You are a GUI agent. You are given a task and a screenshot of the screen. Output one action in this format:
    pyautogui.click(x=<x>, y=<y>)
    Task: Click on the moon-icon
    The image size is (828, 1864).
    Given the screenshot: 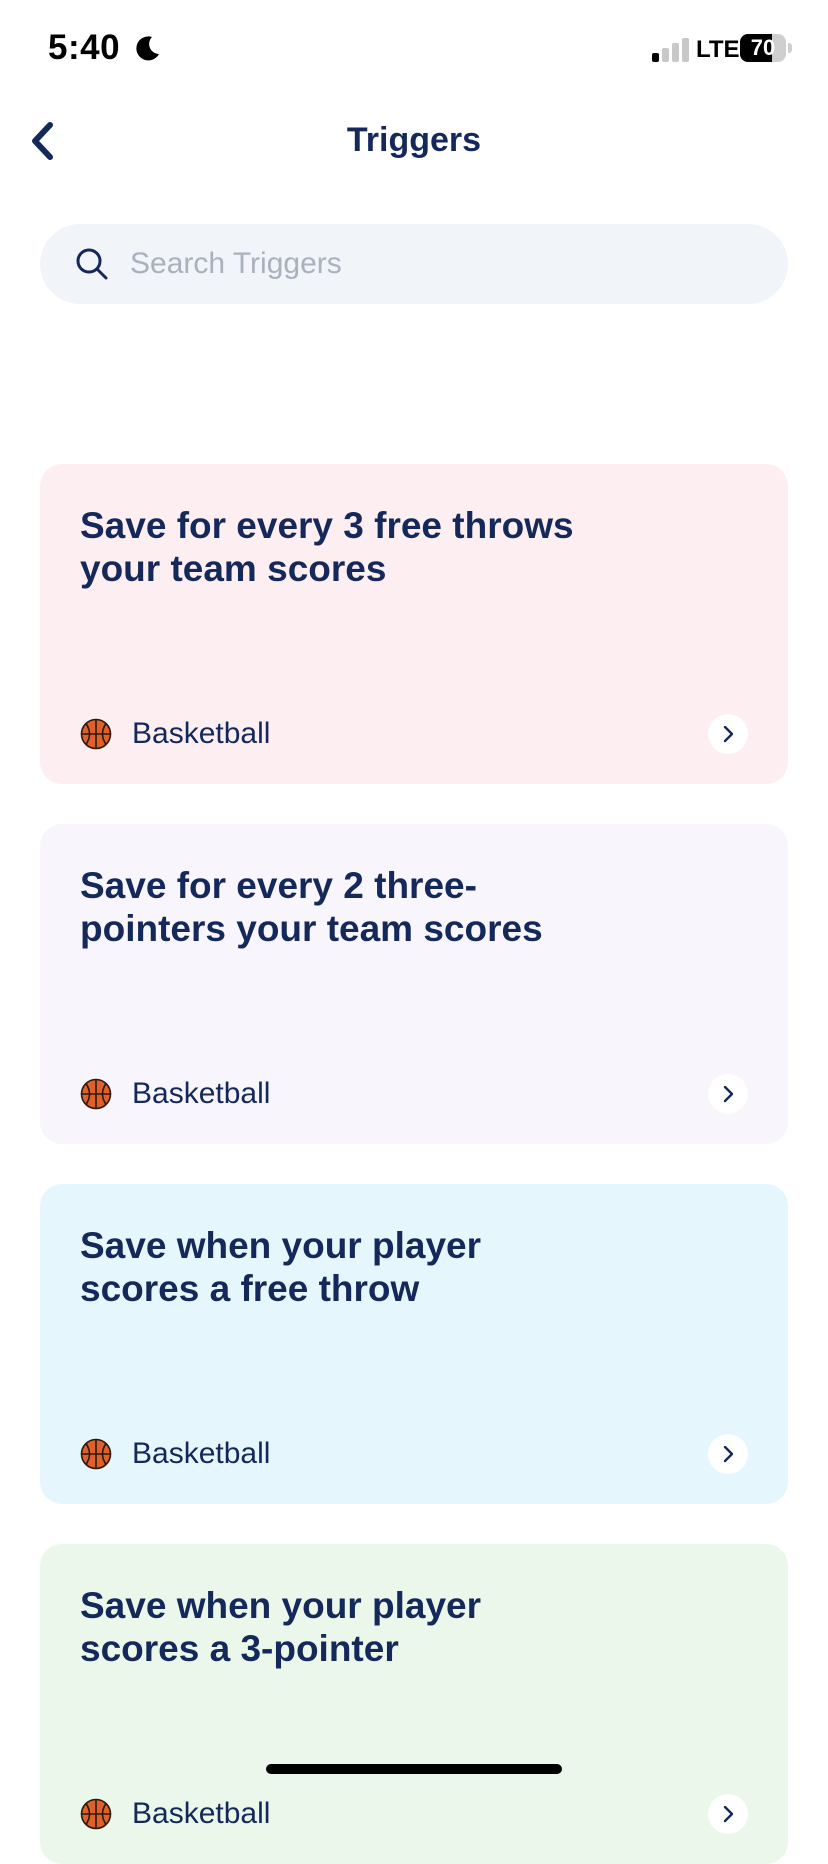 What is the action you would take?
    pyautogui.click(x=147, y=48)
    